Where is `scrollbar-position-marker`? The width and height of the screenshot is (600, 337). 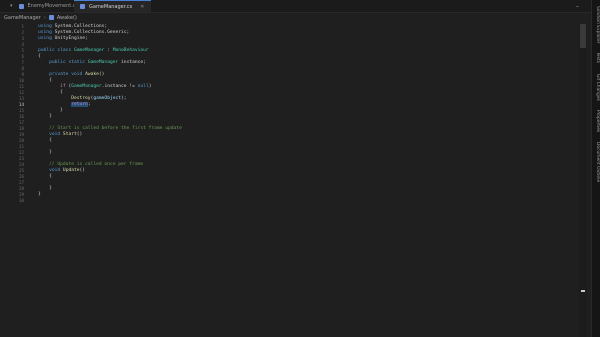
scrollbar-position-marker is located at coordinates (583, 291).